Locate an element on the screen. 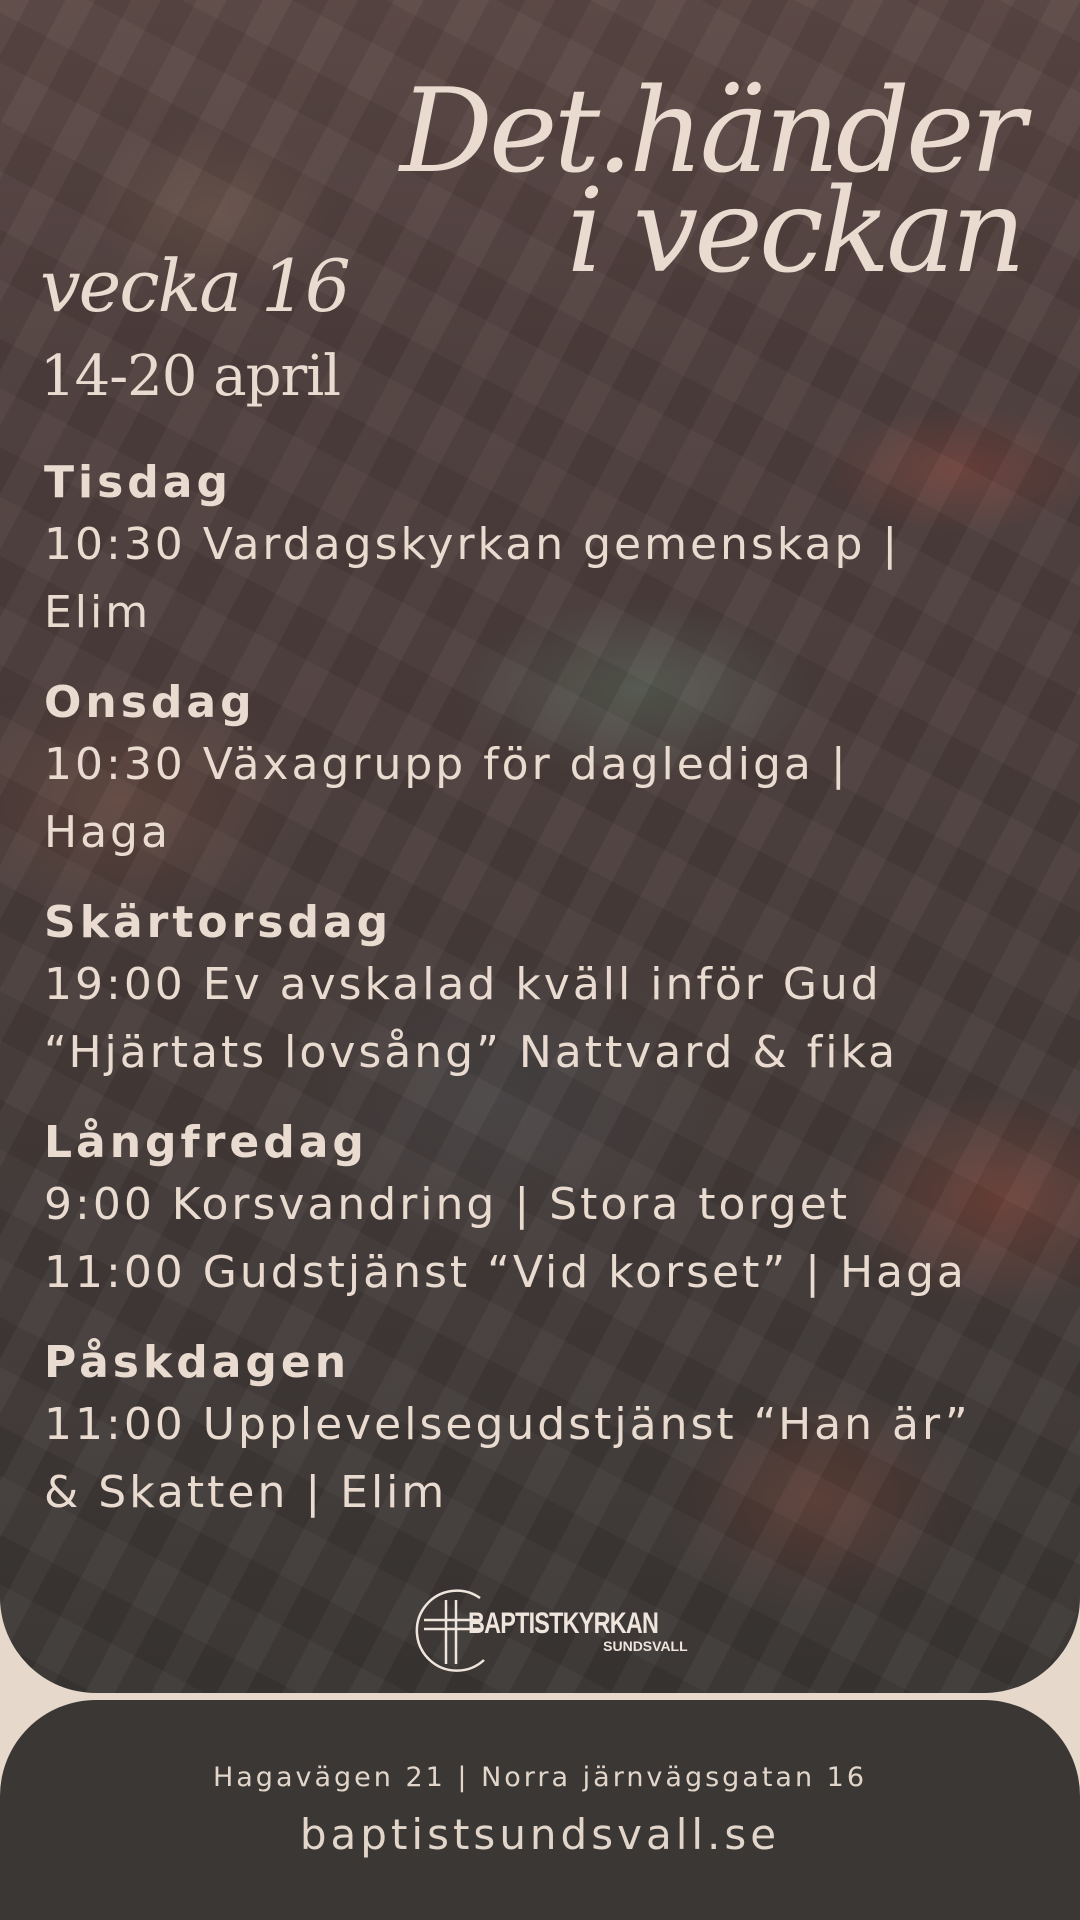  date-range: 14-20 april is located at coordinates (190, 376).